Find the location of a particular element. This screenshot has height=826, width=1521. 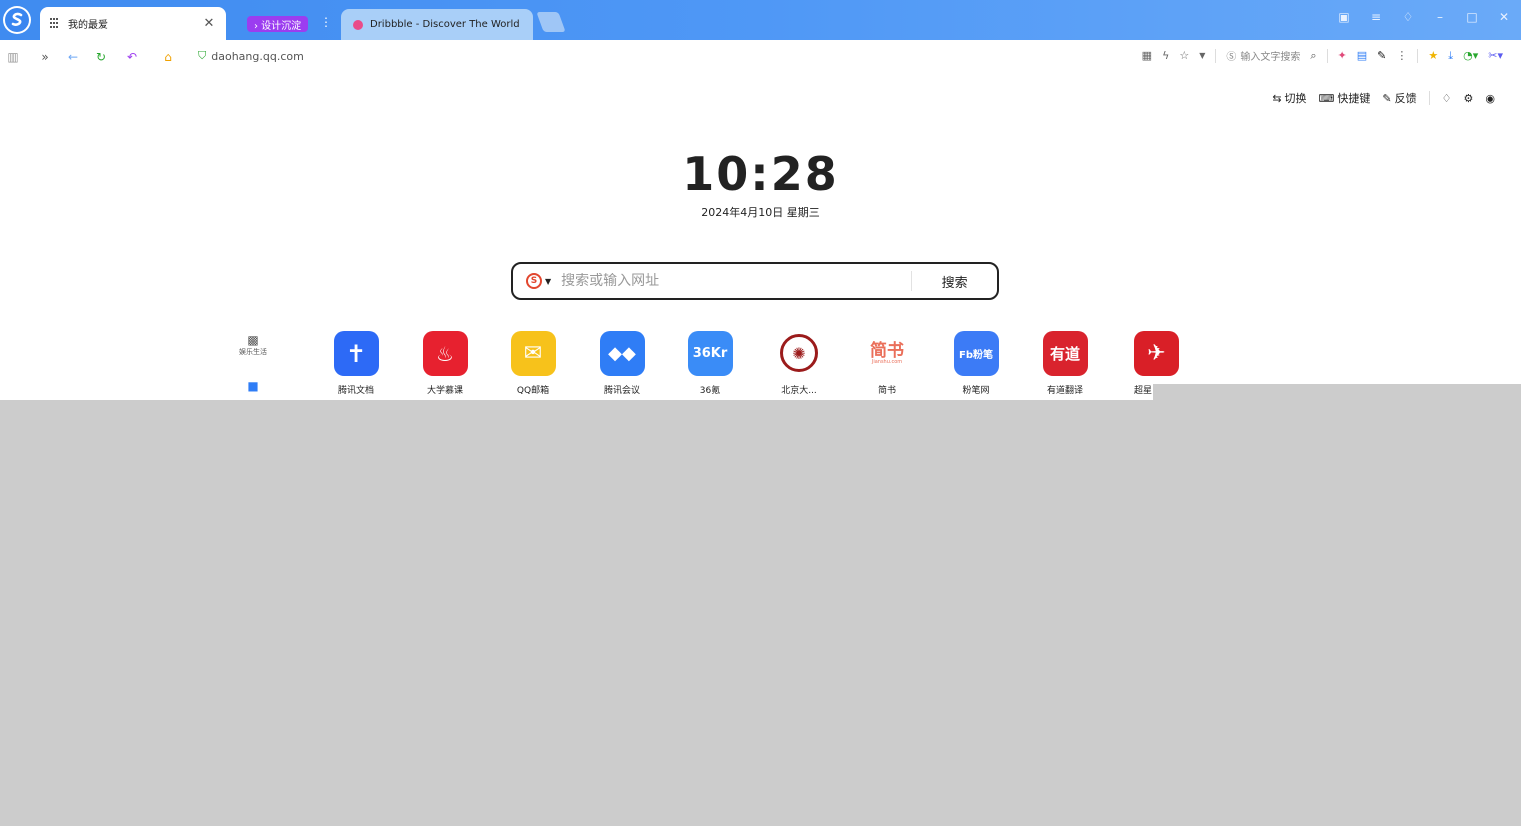

screenshot-icon: ✂▾ is located at coordinates (1495, 55).